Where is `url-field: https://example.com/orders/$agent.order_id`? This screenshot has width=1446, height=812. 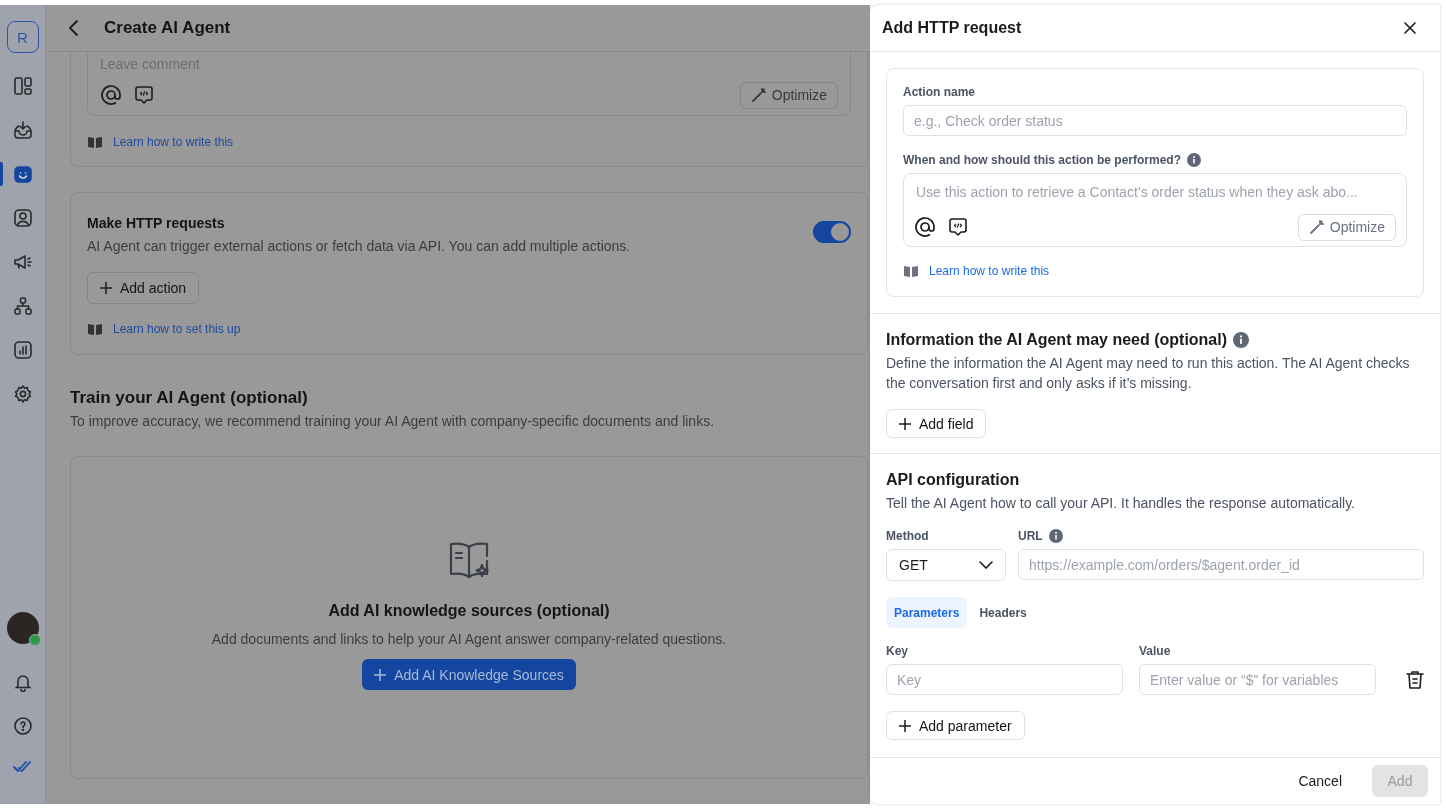 url-field: https://example.com/orders/$agent.order_id is located at coordinates (1221, 564).